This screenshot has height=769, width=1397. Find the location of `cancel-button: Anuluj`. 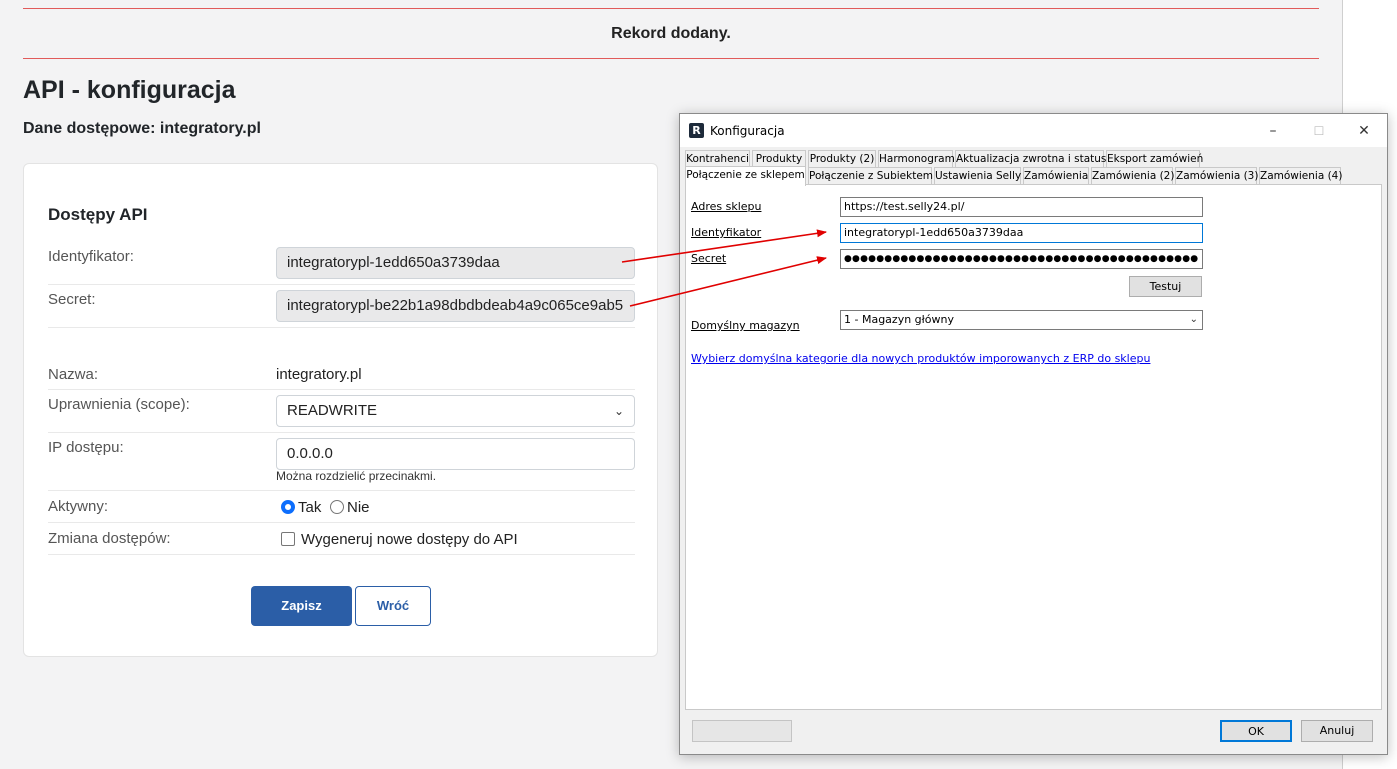

cancel-button: Anuluj is located at coordinates (1337, 731).